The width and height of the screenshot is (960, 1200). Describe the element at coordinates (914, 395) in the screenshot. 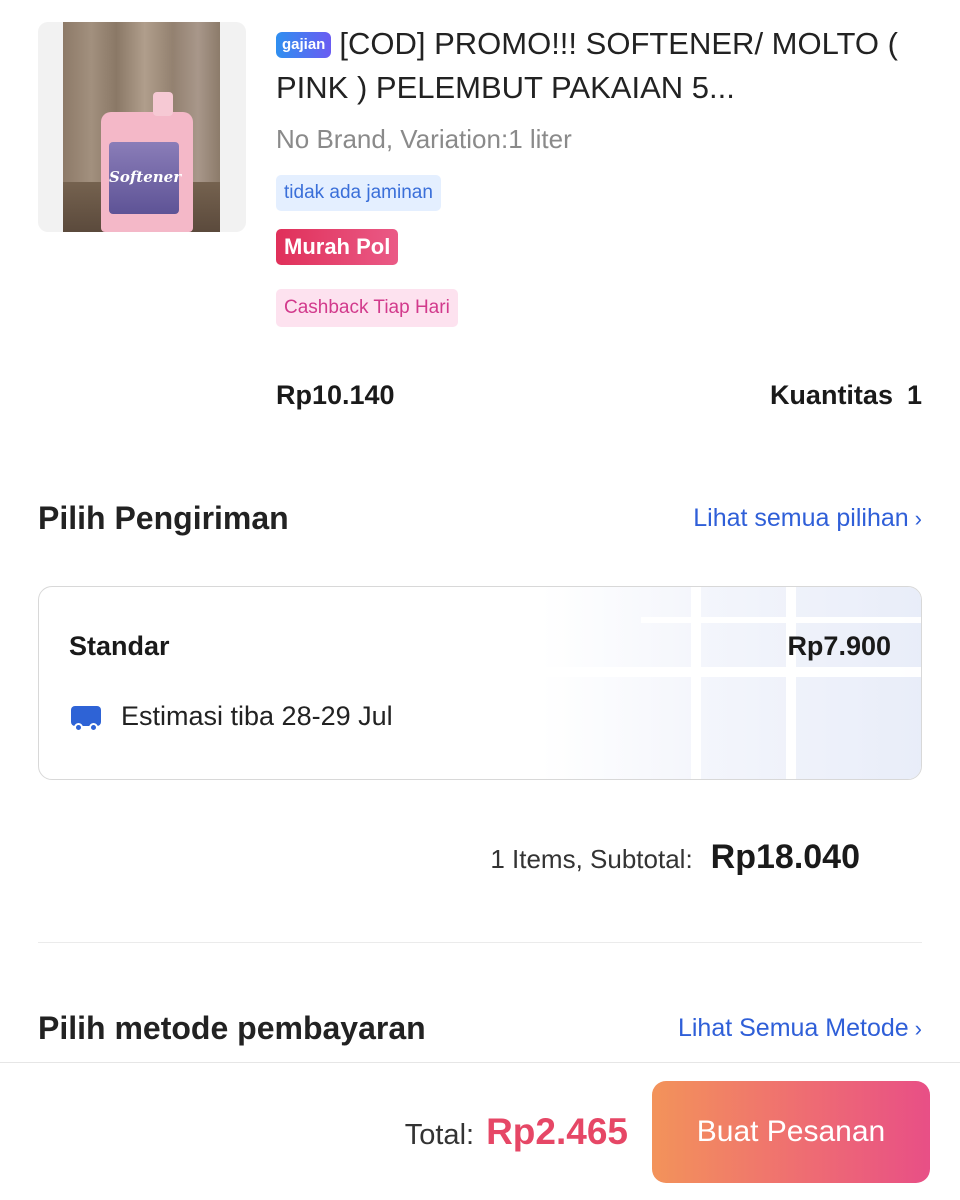

I see `quantity-value: 1` at that location.